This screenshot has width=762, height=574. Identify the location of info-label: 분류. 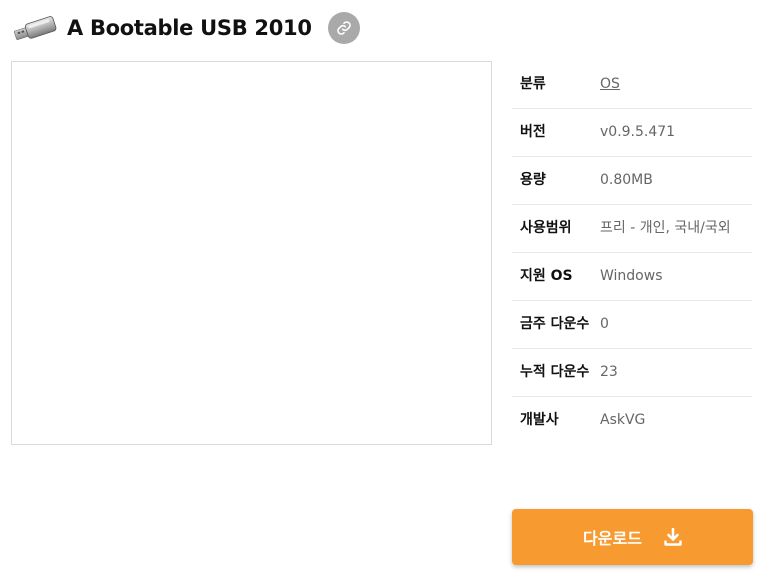
(533, 84).